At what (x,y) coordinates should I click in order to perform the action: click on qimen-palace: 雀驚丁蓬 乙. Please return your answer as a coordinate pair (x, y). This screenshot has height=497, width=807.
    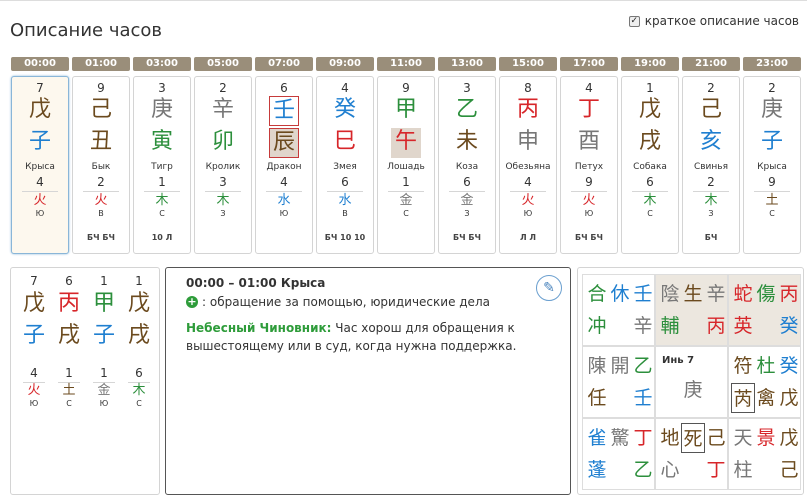
    Looking at the image, I should click on (618, 454).